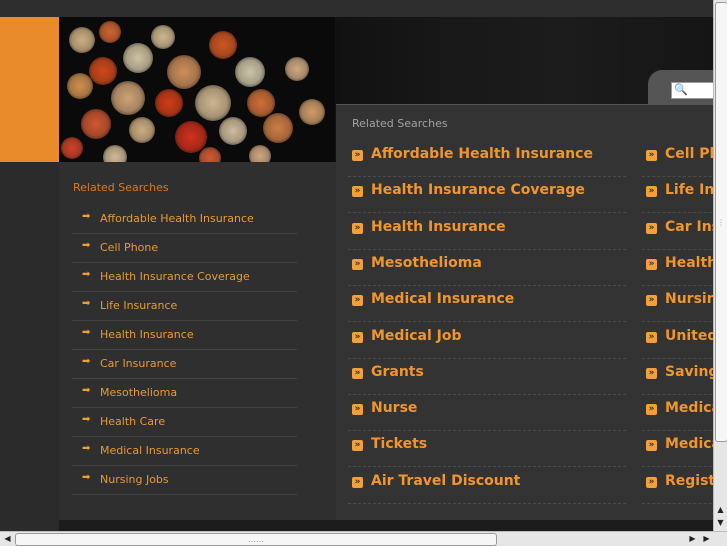 The width and height of the screenshot is (727, 546). What do you see at coordinates (689, 481) in the screenshot?
I see `related-search-label: Registe` at bounding box center [689, 481].